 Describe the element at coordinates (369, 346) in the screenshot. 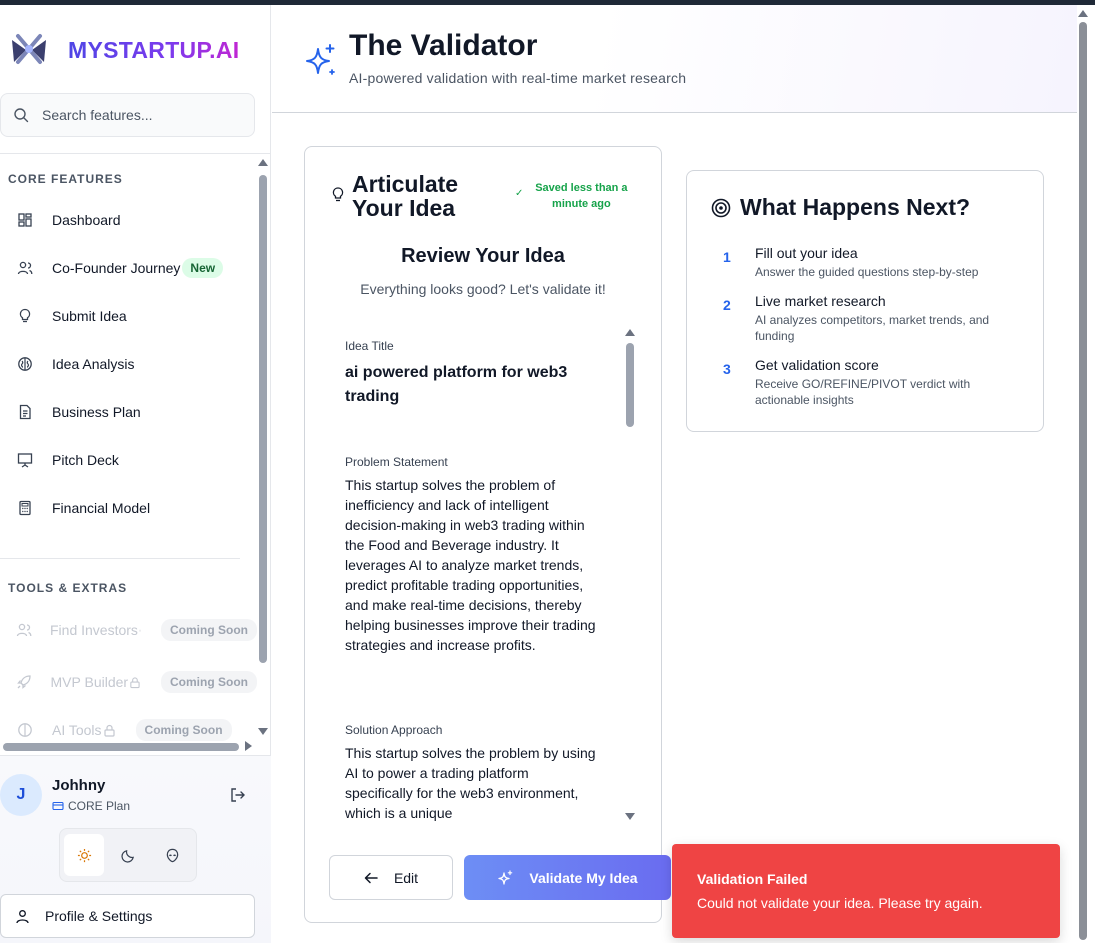

I see `field-label: Idea Title` at that location.